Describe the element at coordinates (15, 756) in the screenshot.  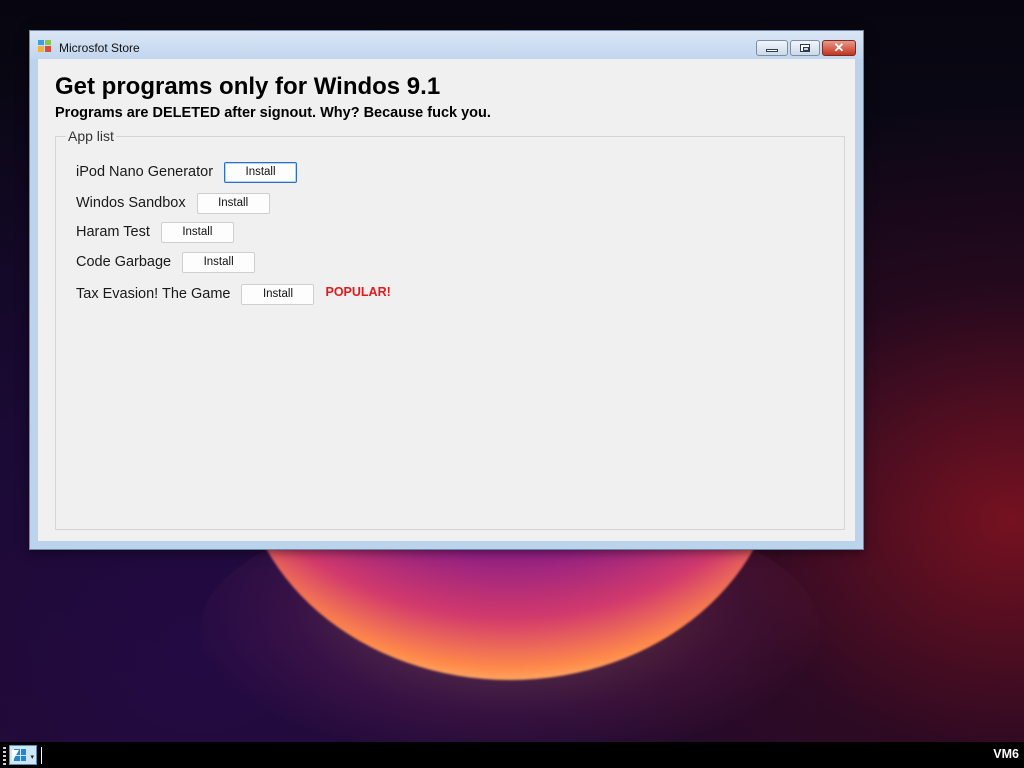
I see `mouse-pointer-icon` at that location.